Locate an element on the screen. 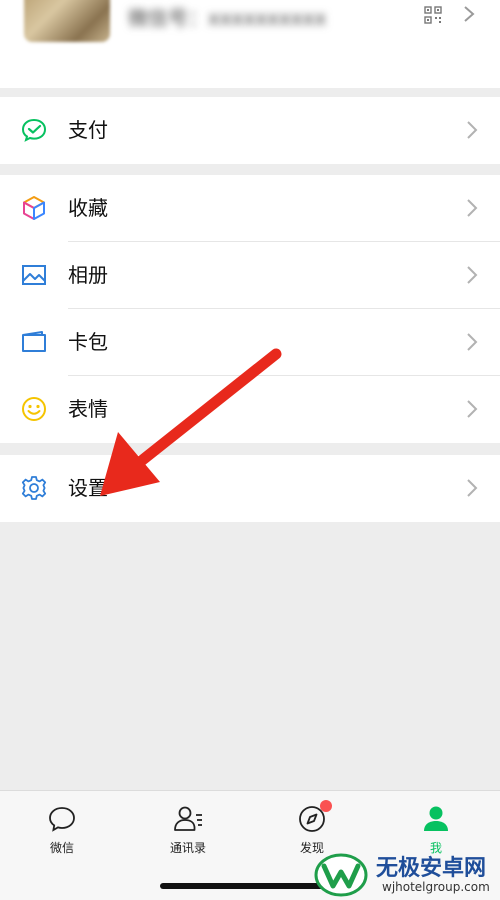 The image size is (500, 900). menu-item-stickers: 表情 is located at coordinates (250, 409).